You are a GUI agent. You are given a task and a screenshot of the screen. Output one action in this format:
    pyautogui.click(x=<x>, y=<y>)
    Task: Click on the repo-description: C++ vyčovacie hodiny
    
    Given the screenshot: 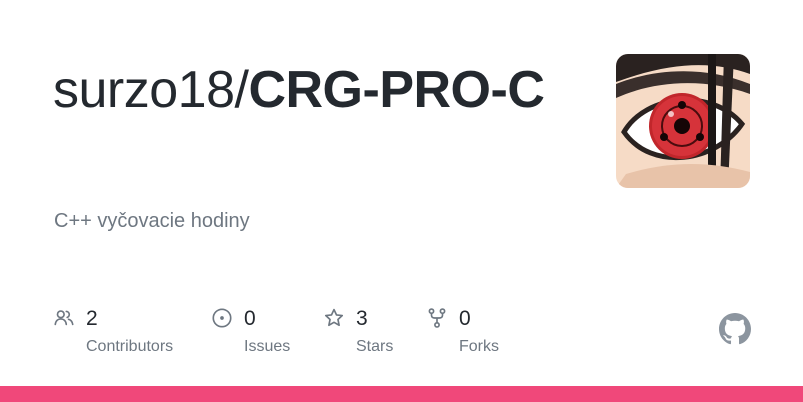 What is the action you would take?
    pyautogui.click(x=152, y=221)
    